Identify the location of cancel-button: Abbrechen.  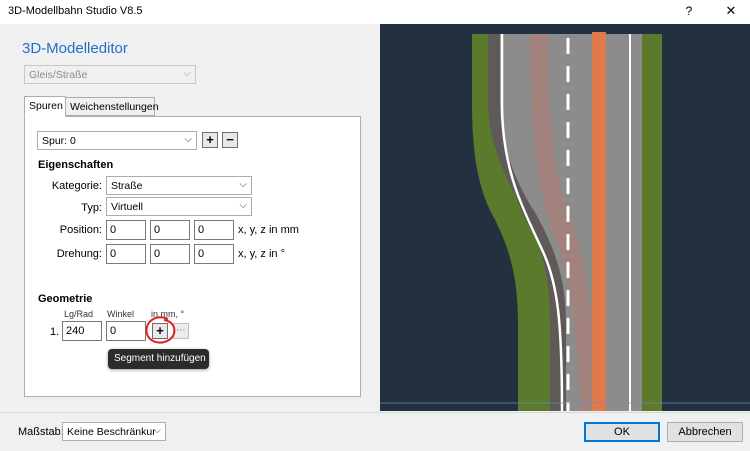
(705, 432).